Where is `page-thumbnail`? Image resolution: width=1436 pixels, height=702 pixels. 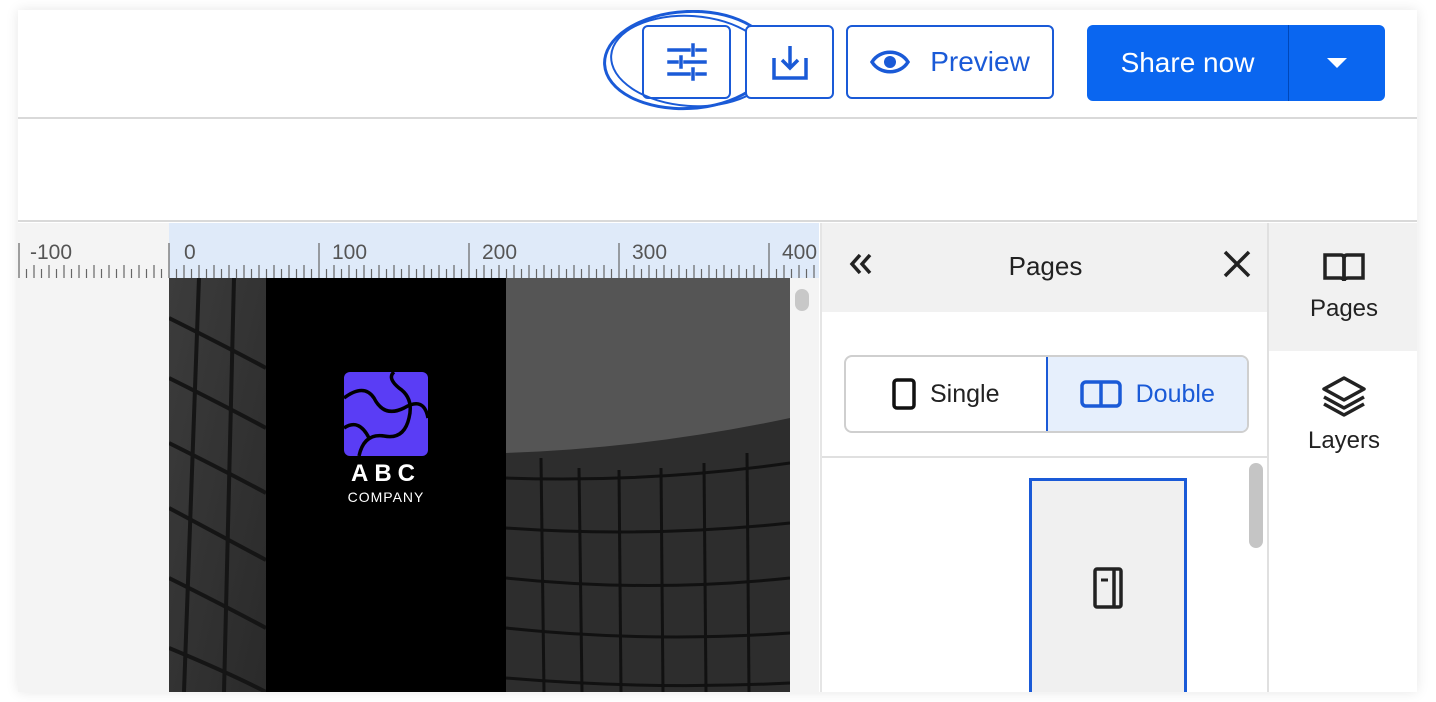 page-thumbnail is located at coordinates (1108, 585).